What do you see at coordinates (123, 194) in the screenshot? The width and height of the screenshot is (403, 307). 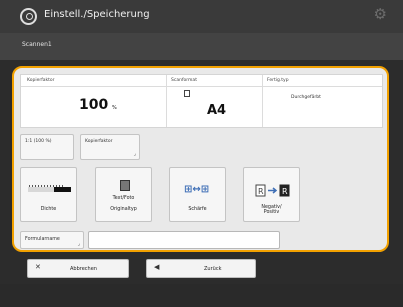 I see `original-type-button: Text/Foto Originaltyp` at bounding box center [123, 194].